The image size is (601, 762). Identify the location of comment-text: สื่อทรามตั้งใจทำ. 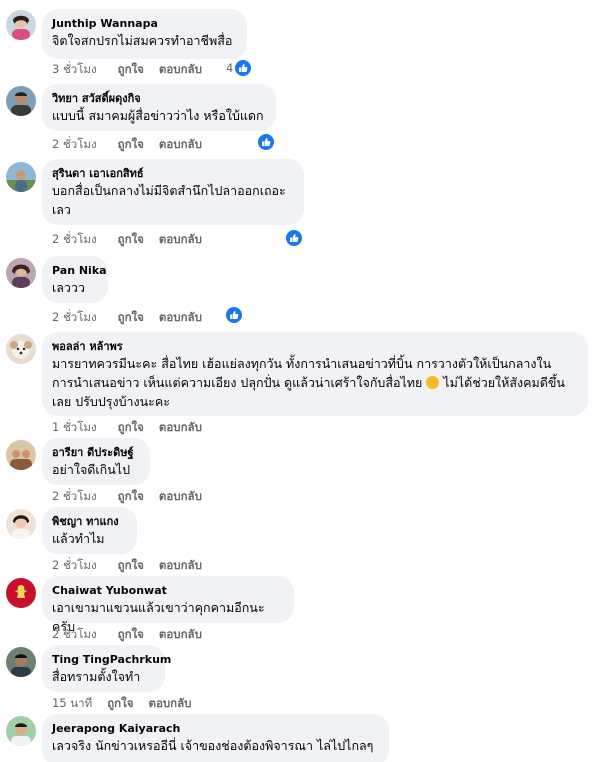
(96, 676).